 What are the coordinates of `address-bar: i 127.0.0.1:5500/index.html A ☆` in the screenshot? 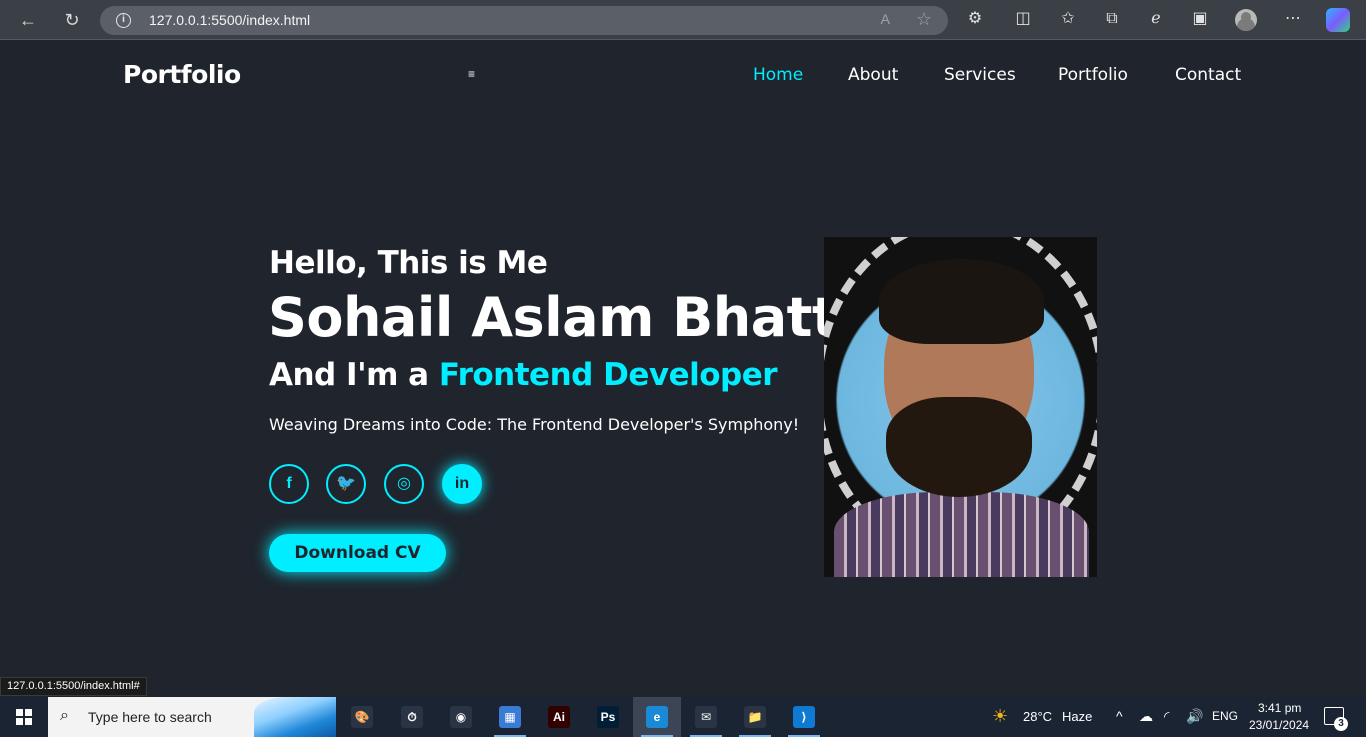 It's located at (524, 20).